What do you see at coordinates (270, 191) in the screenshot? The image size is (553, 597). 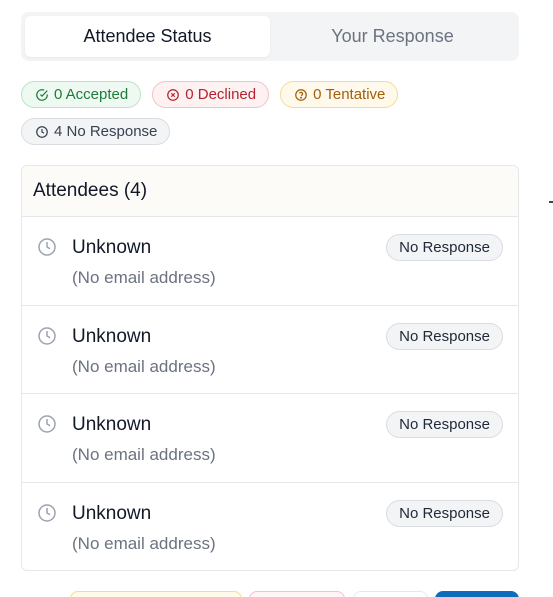 I see `attendees-title: Attendees (4)` at bounding box center [270, 191].